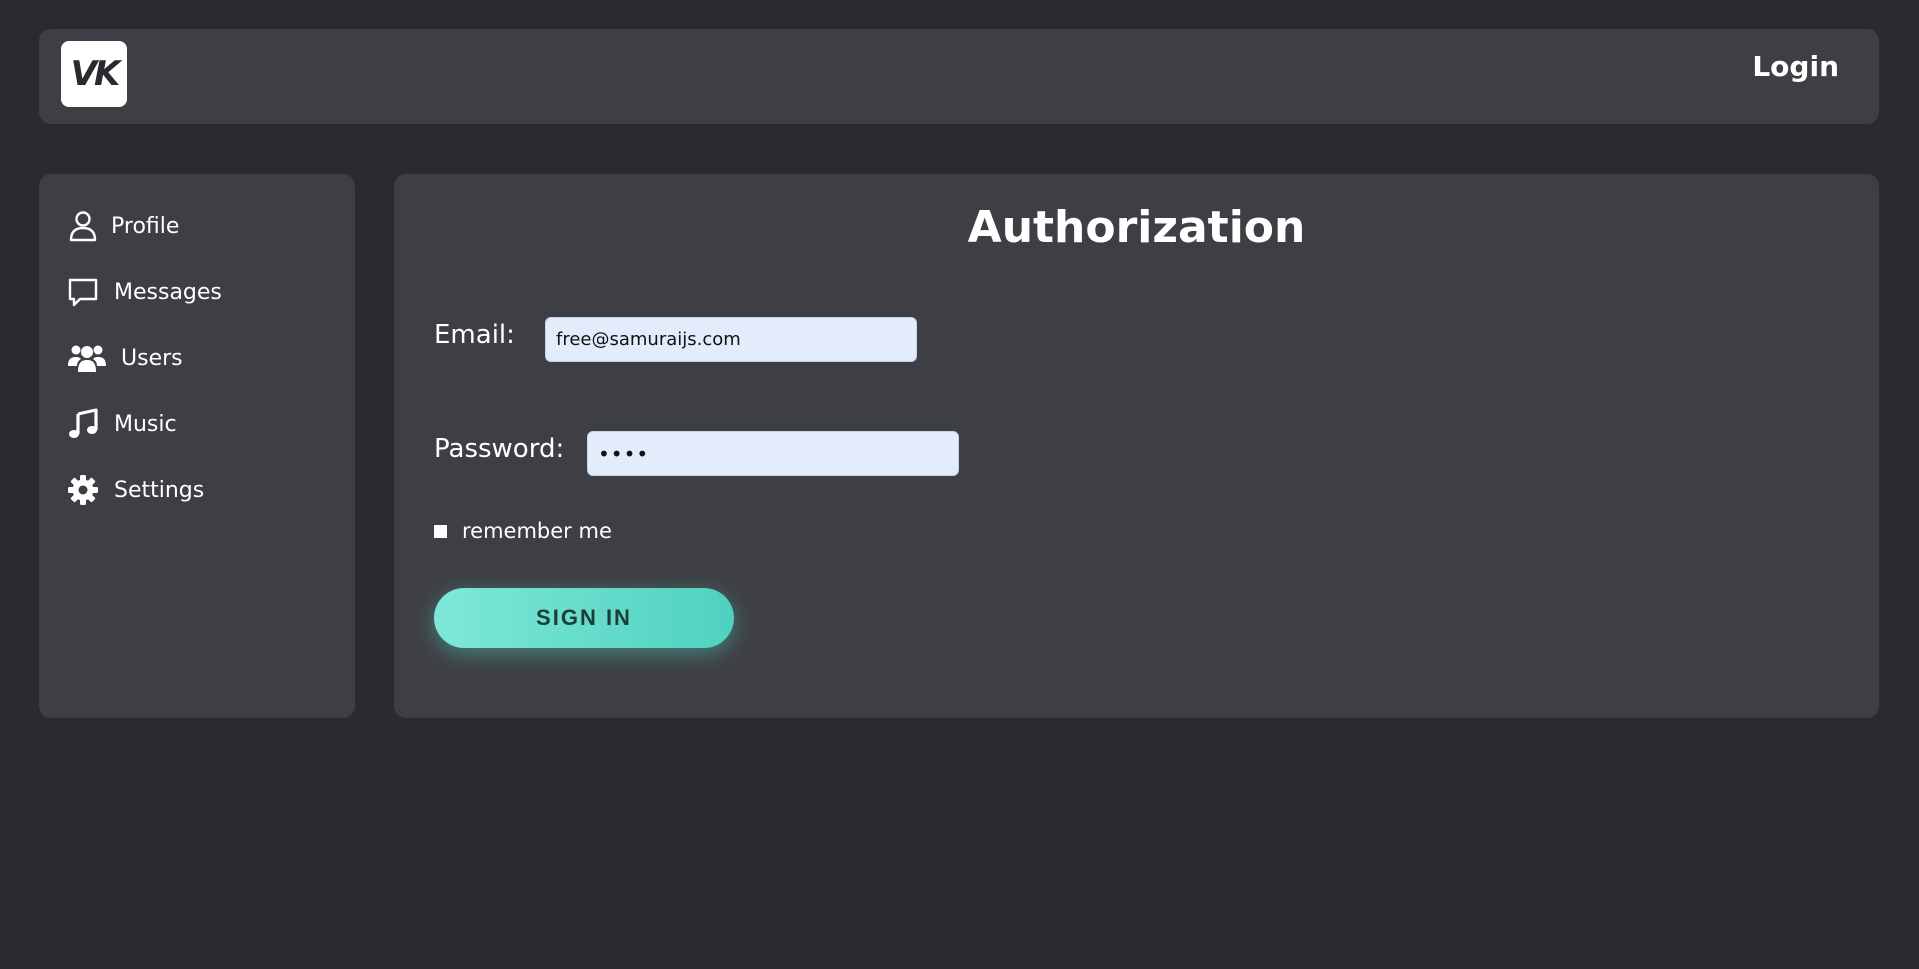 The width and height of the screenshot is (1919, 969). Describe the element at coordinates (152, 358) in the screenshot. I see `sidebar-item-label: Users` at that location.